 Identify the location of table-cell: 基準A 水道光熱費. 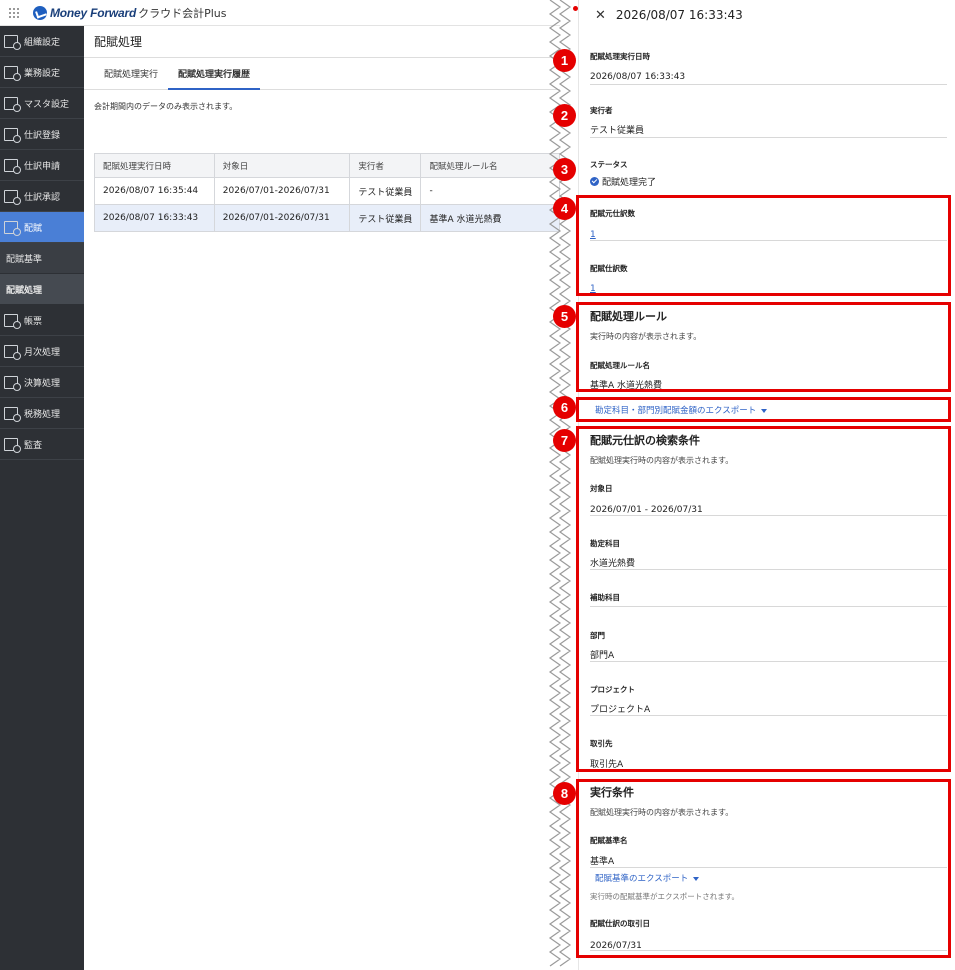
(490, 218).